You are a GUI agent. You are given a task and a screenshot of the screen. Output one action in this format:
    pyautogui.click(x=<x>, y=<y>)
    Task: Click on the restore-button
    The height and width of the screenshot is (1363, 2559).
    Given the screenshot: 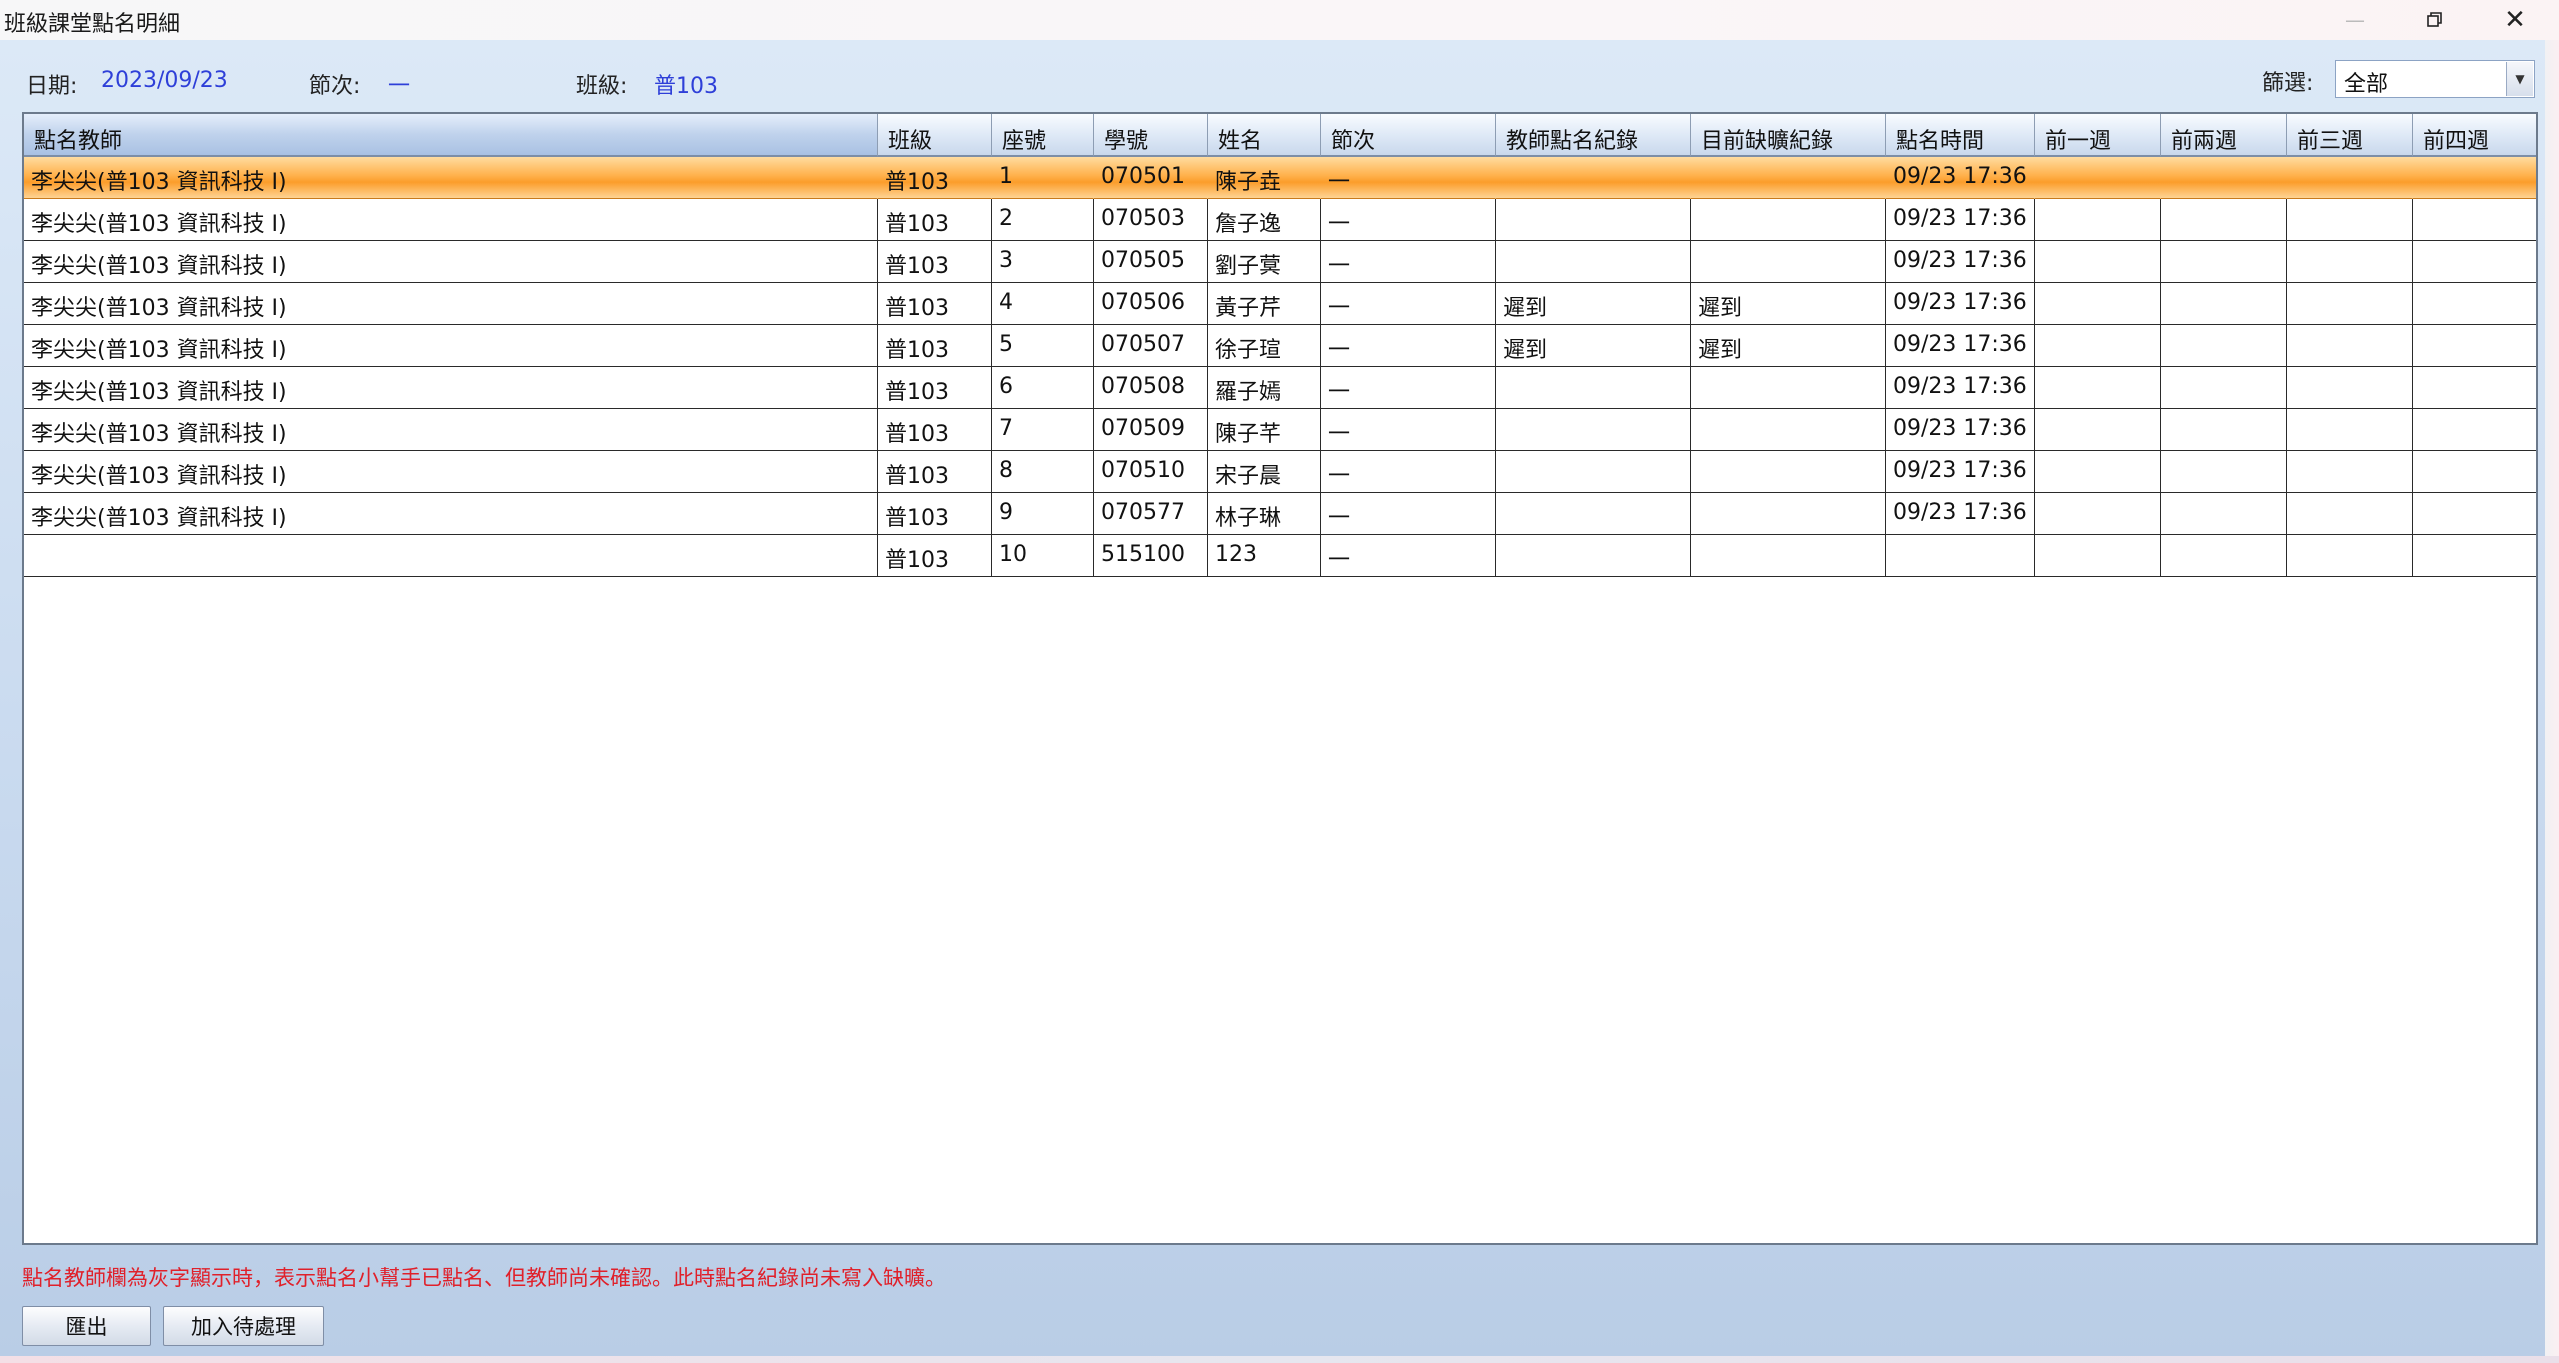 What is the action you would take?
    pyautogui.click(x=2435, y=20)
    